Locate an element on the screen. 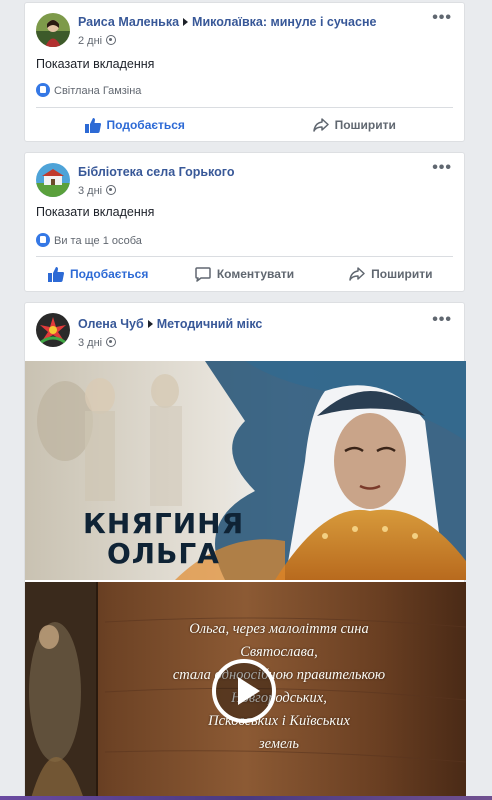 This screenshot has width=492, height=800. comment-icon is located at coordinates (203, 274).